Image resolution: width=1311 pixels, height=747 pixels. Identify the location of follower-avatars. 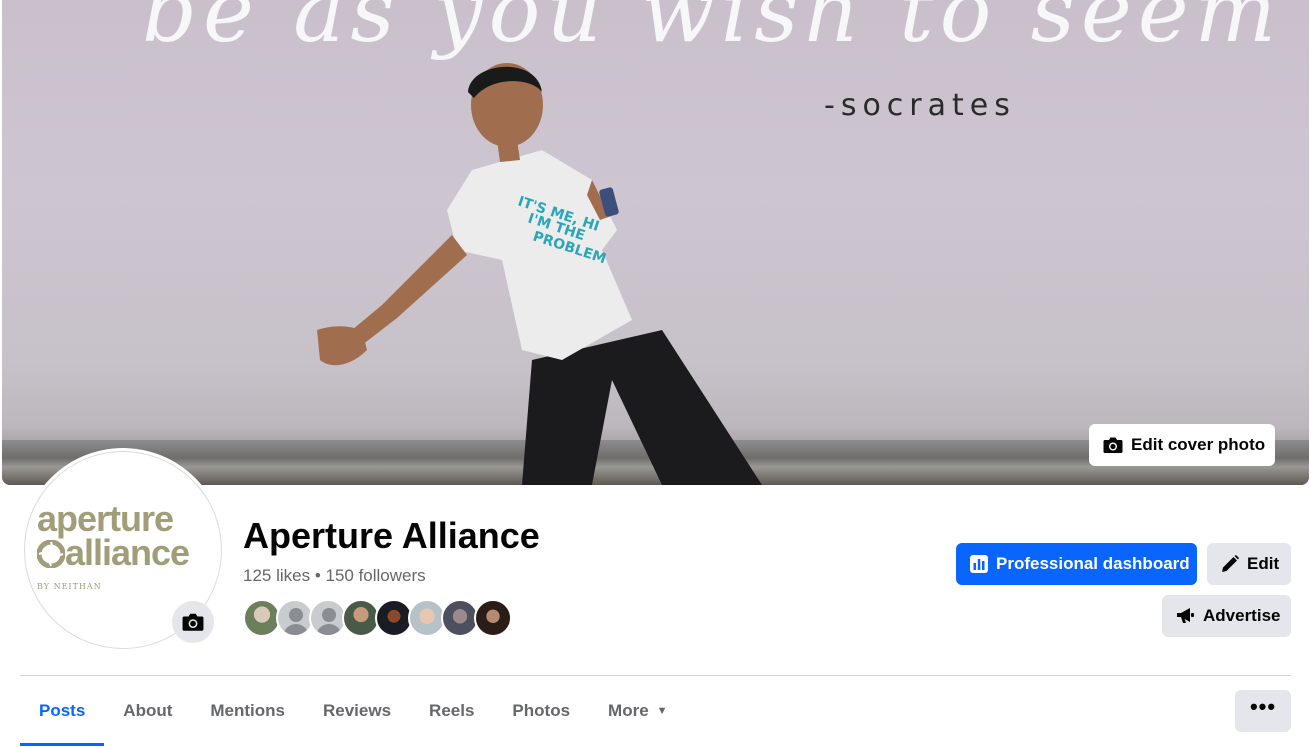
(377, 618).